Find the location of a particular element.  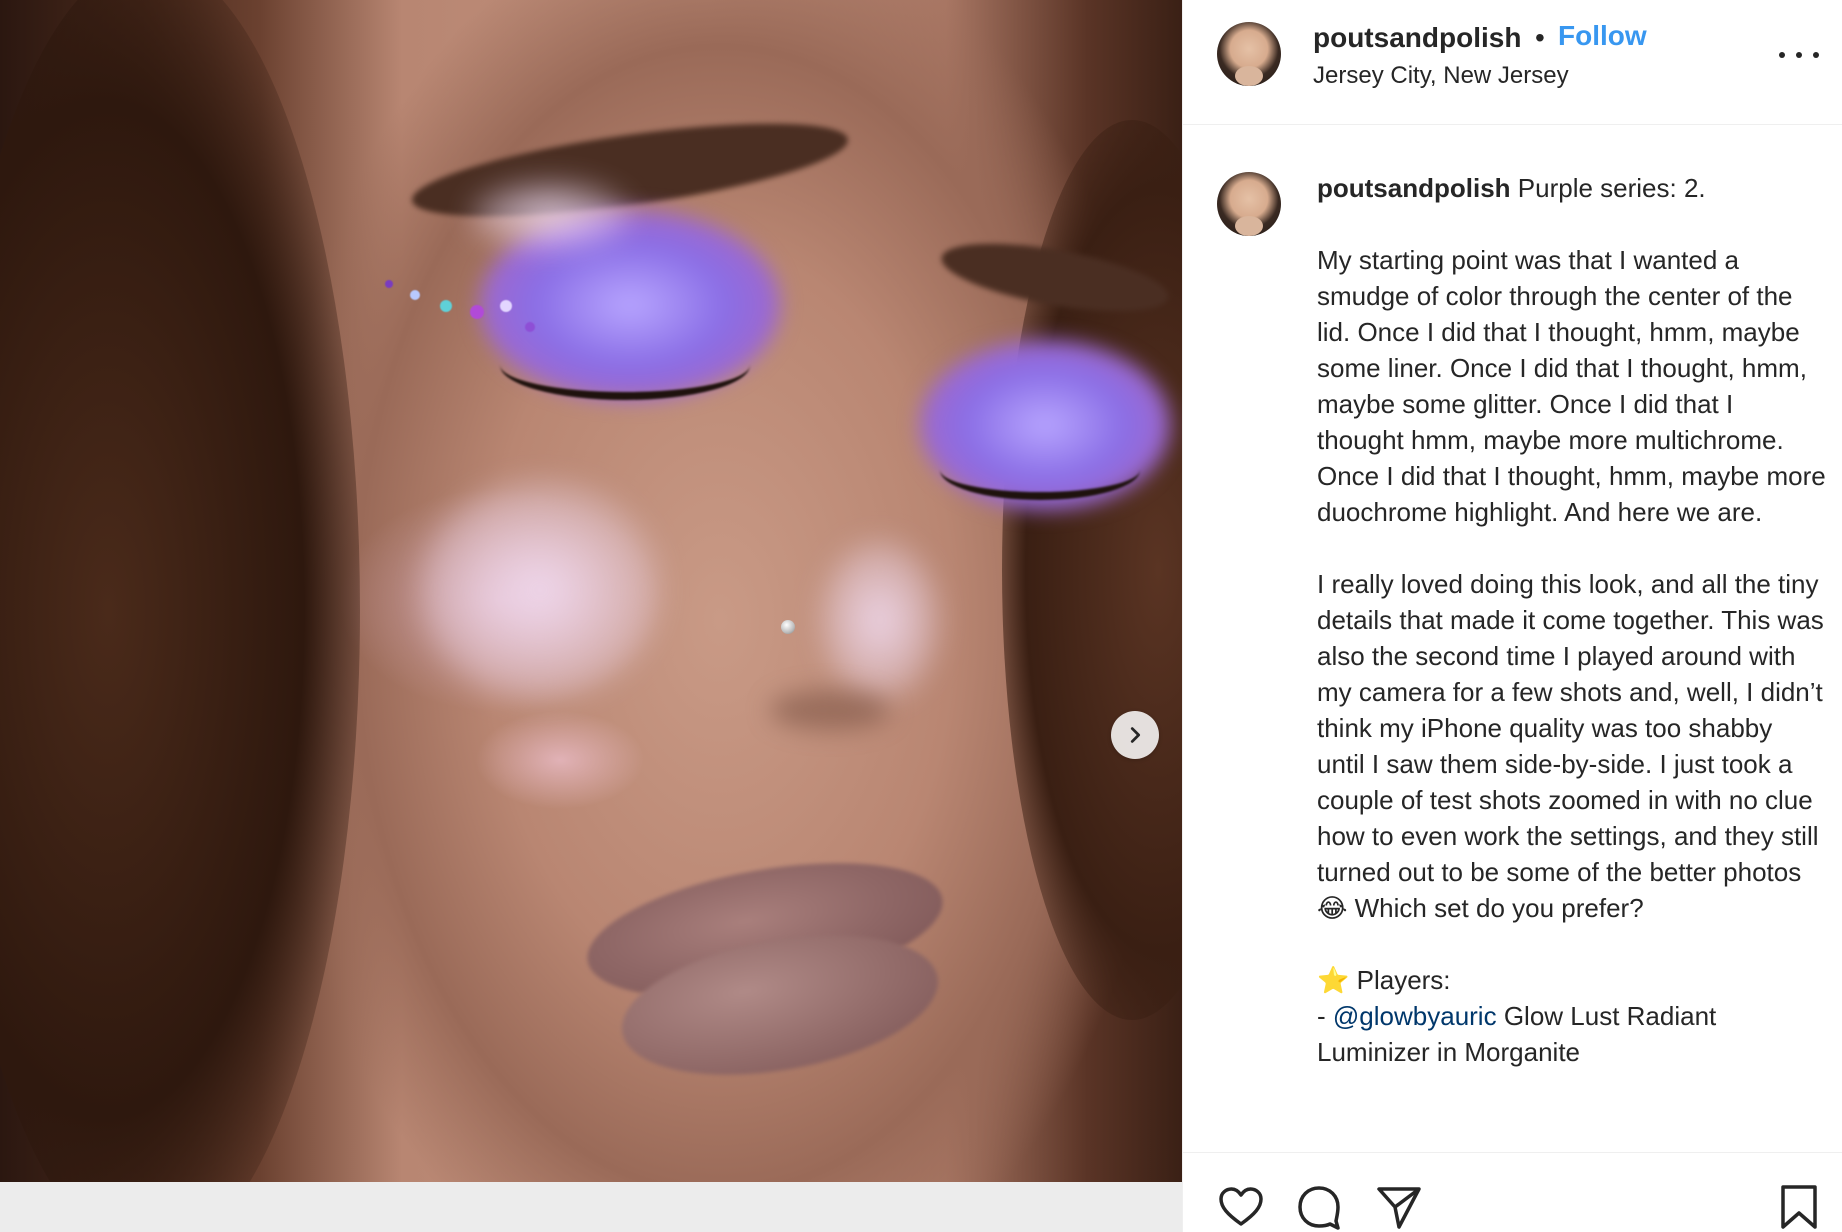

right-lashes is located at coordinates (1040, 470).